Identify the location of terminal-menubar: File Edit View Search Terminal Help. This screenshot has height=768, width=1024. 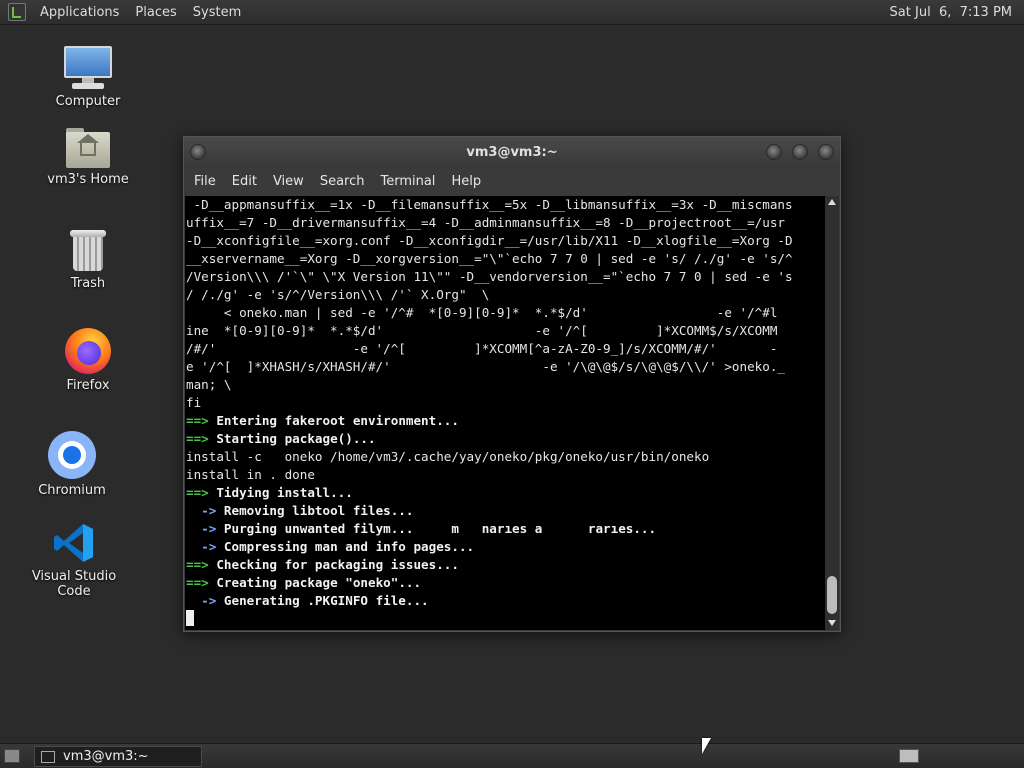
(512, 181).